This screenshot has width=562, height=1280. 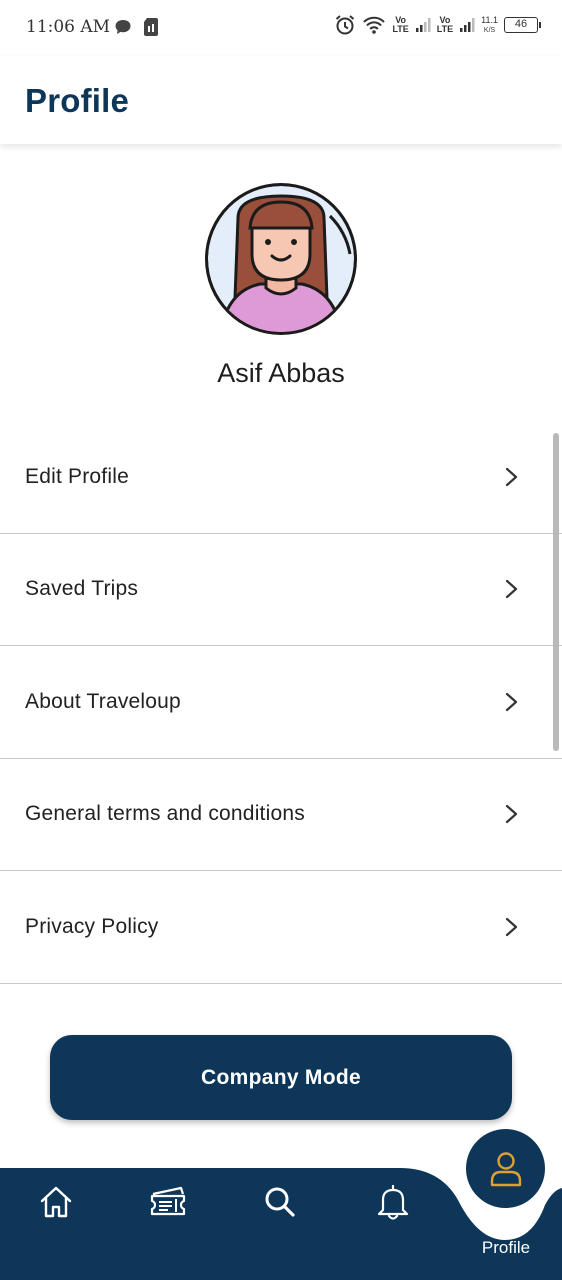 I want to click on scrollbar, so click(x=556, y=592).